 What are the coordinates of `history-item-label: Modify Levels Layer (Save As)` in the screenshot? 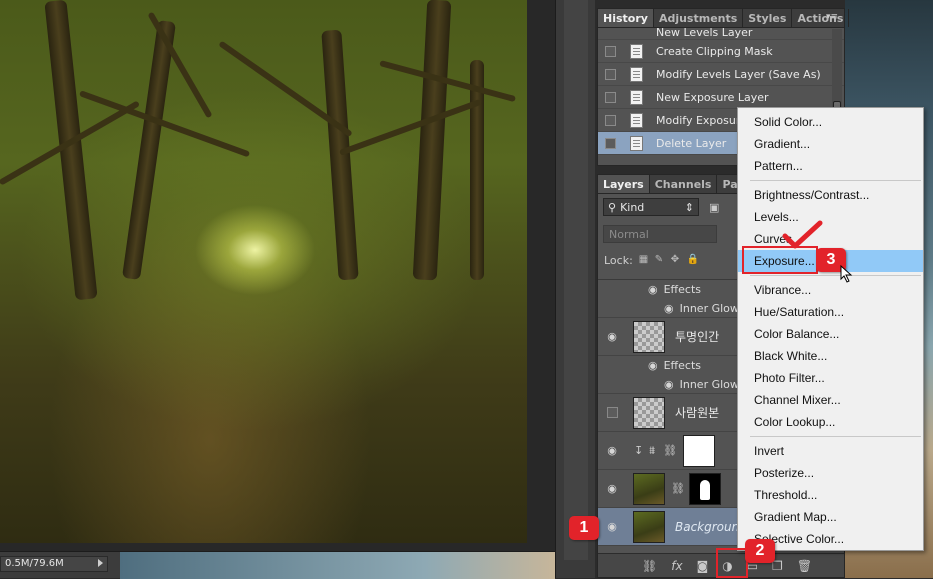 It's located at (738, 74).